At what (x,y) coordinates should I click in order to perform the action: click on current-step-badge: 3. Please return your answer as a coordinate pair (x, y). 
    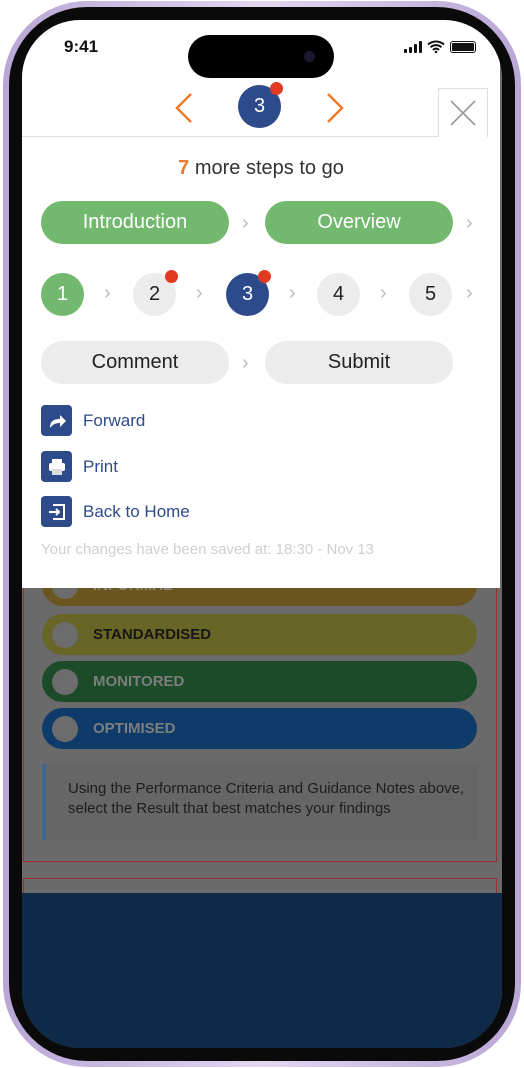
    Looking at the image, I should click on (260, 105).